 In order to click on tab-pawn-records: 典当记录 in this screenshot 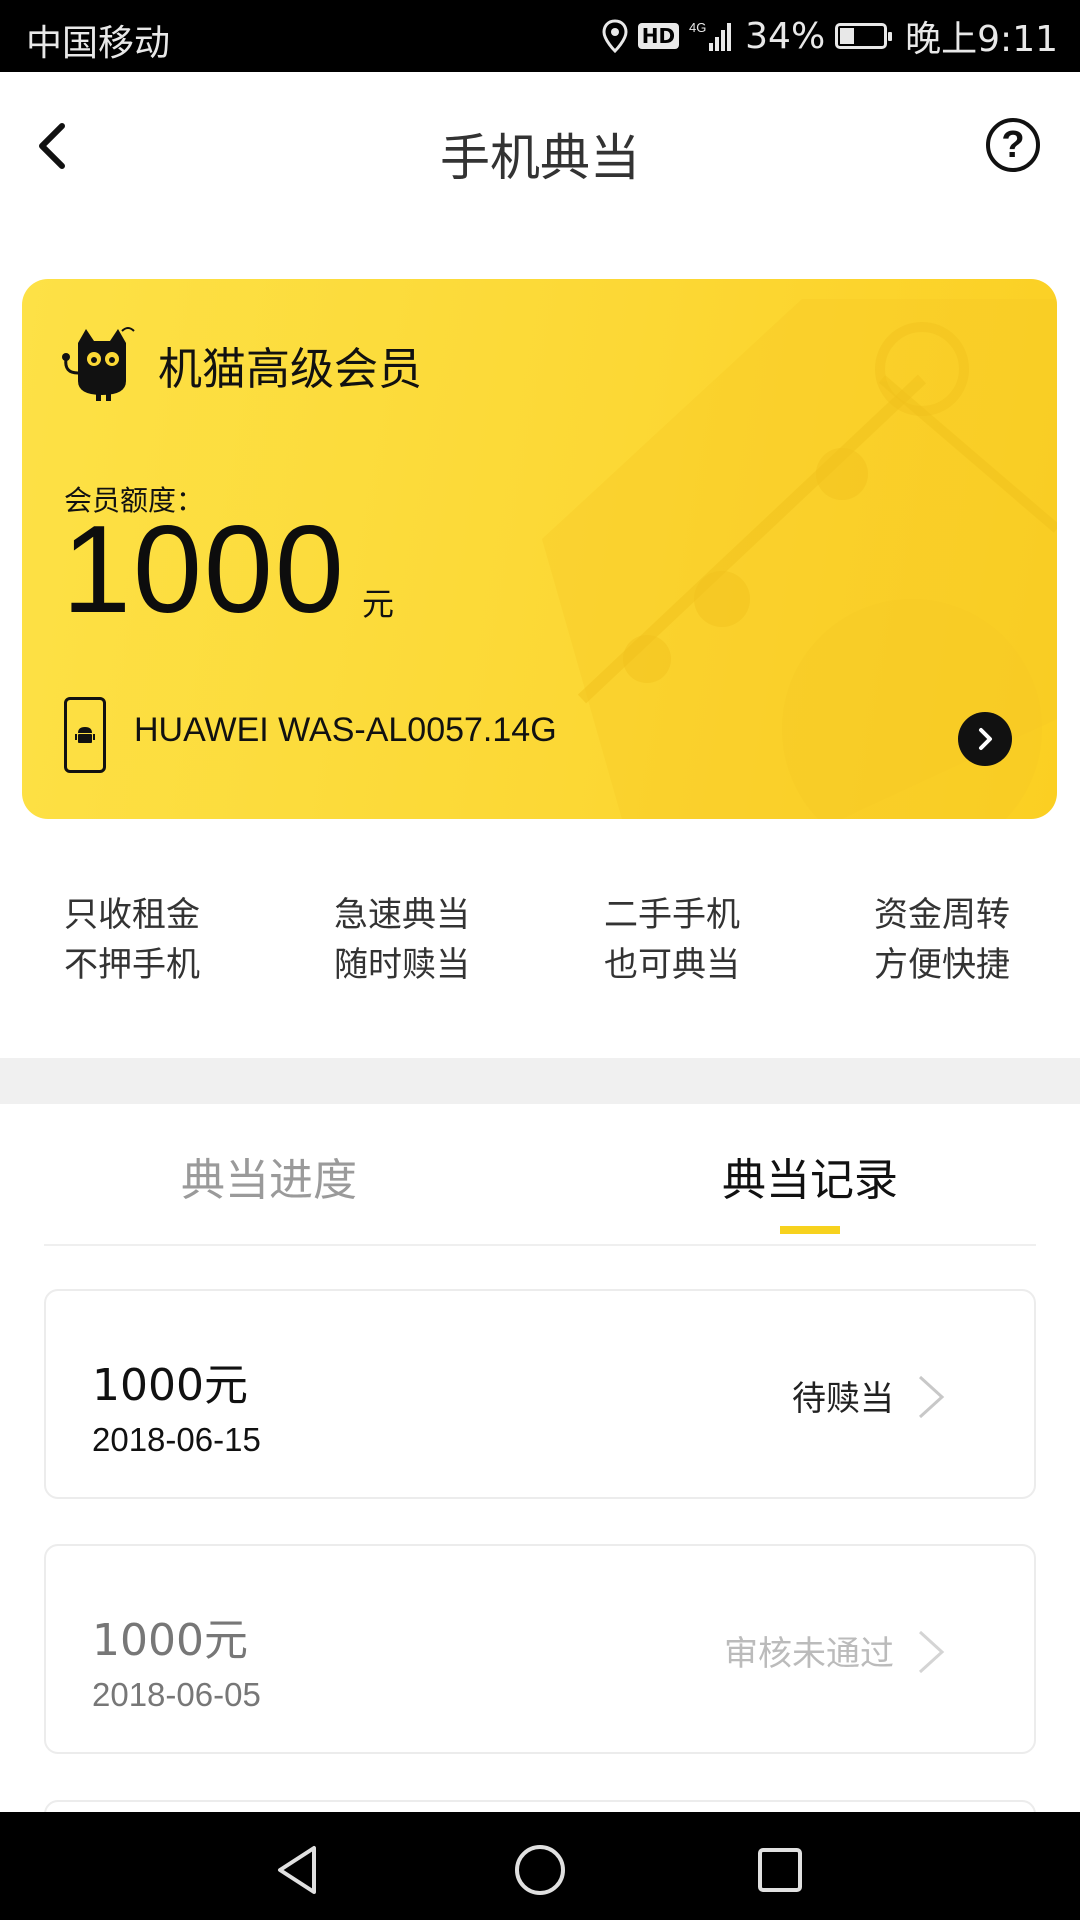, I will do `click(810, 1176)`.